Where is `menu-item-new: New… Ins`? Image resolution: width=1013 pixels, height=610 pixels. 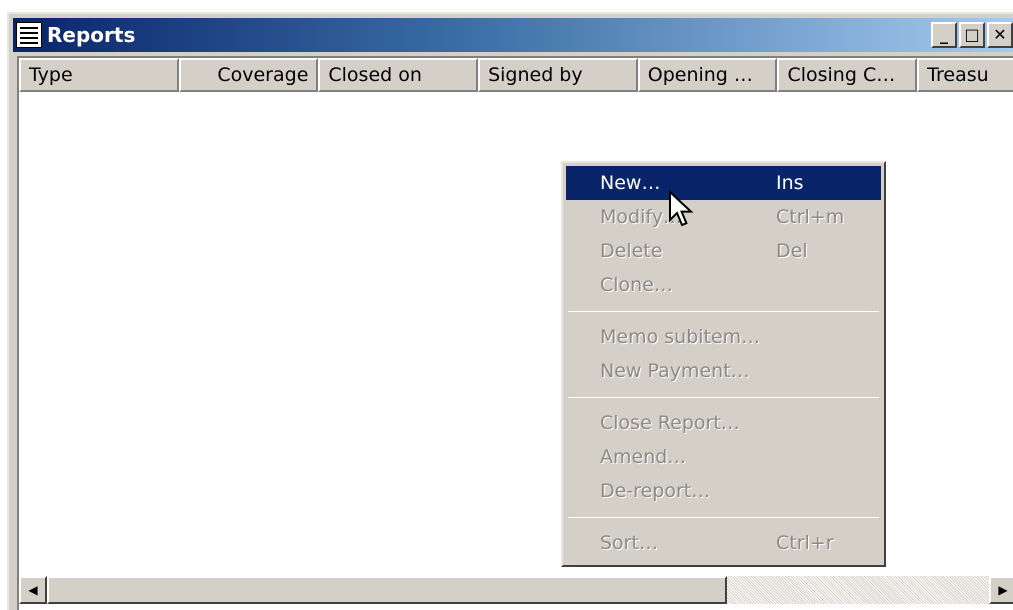 menu-item-new: New… Ins is located at coordinates (723, 183).